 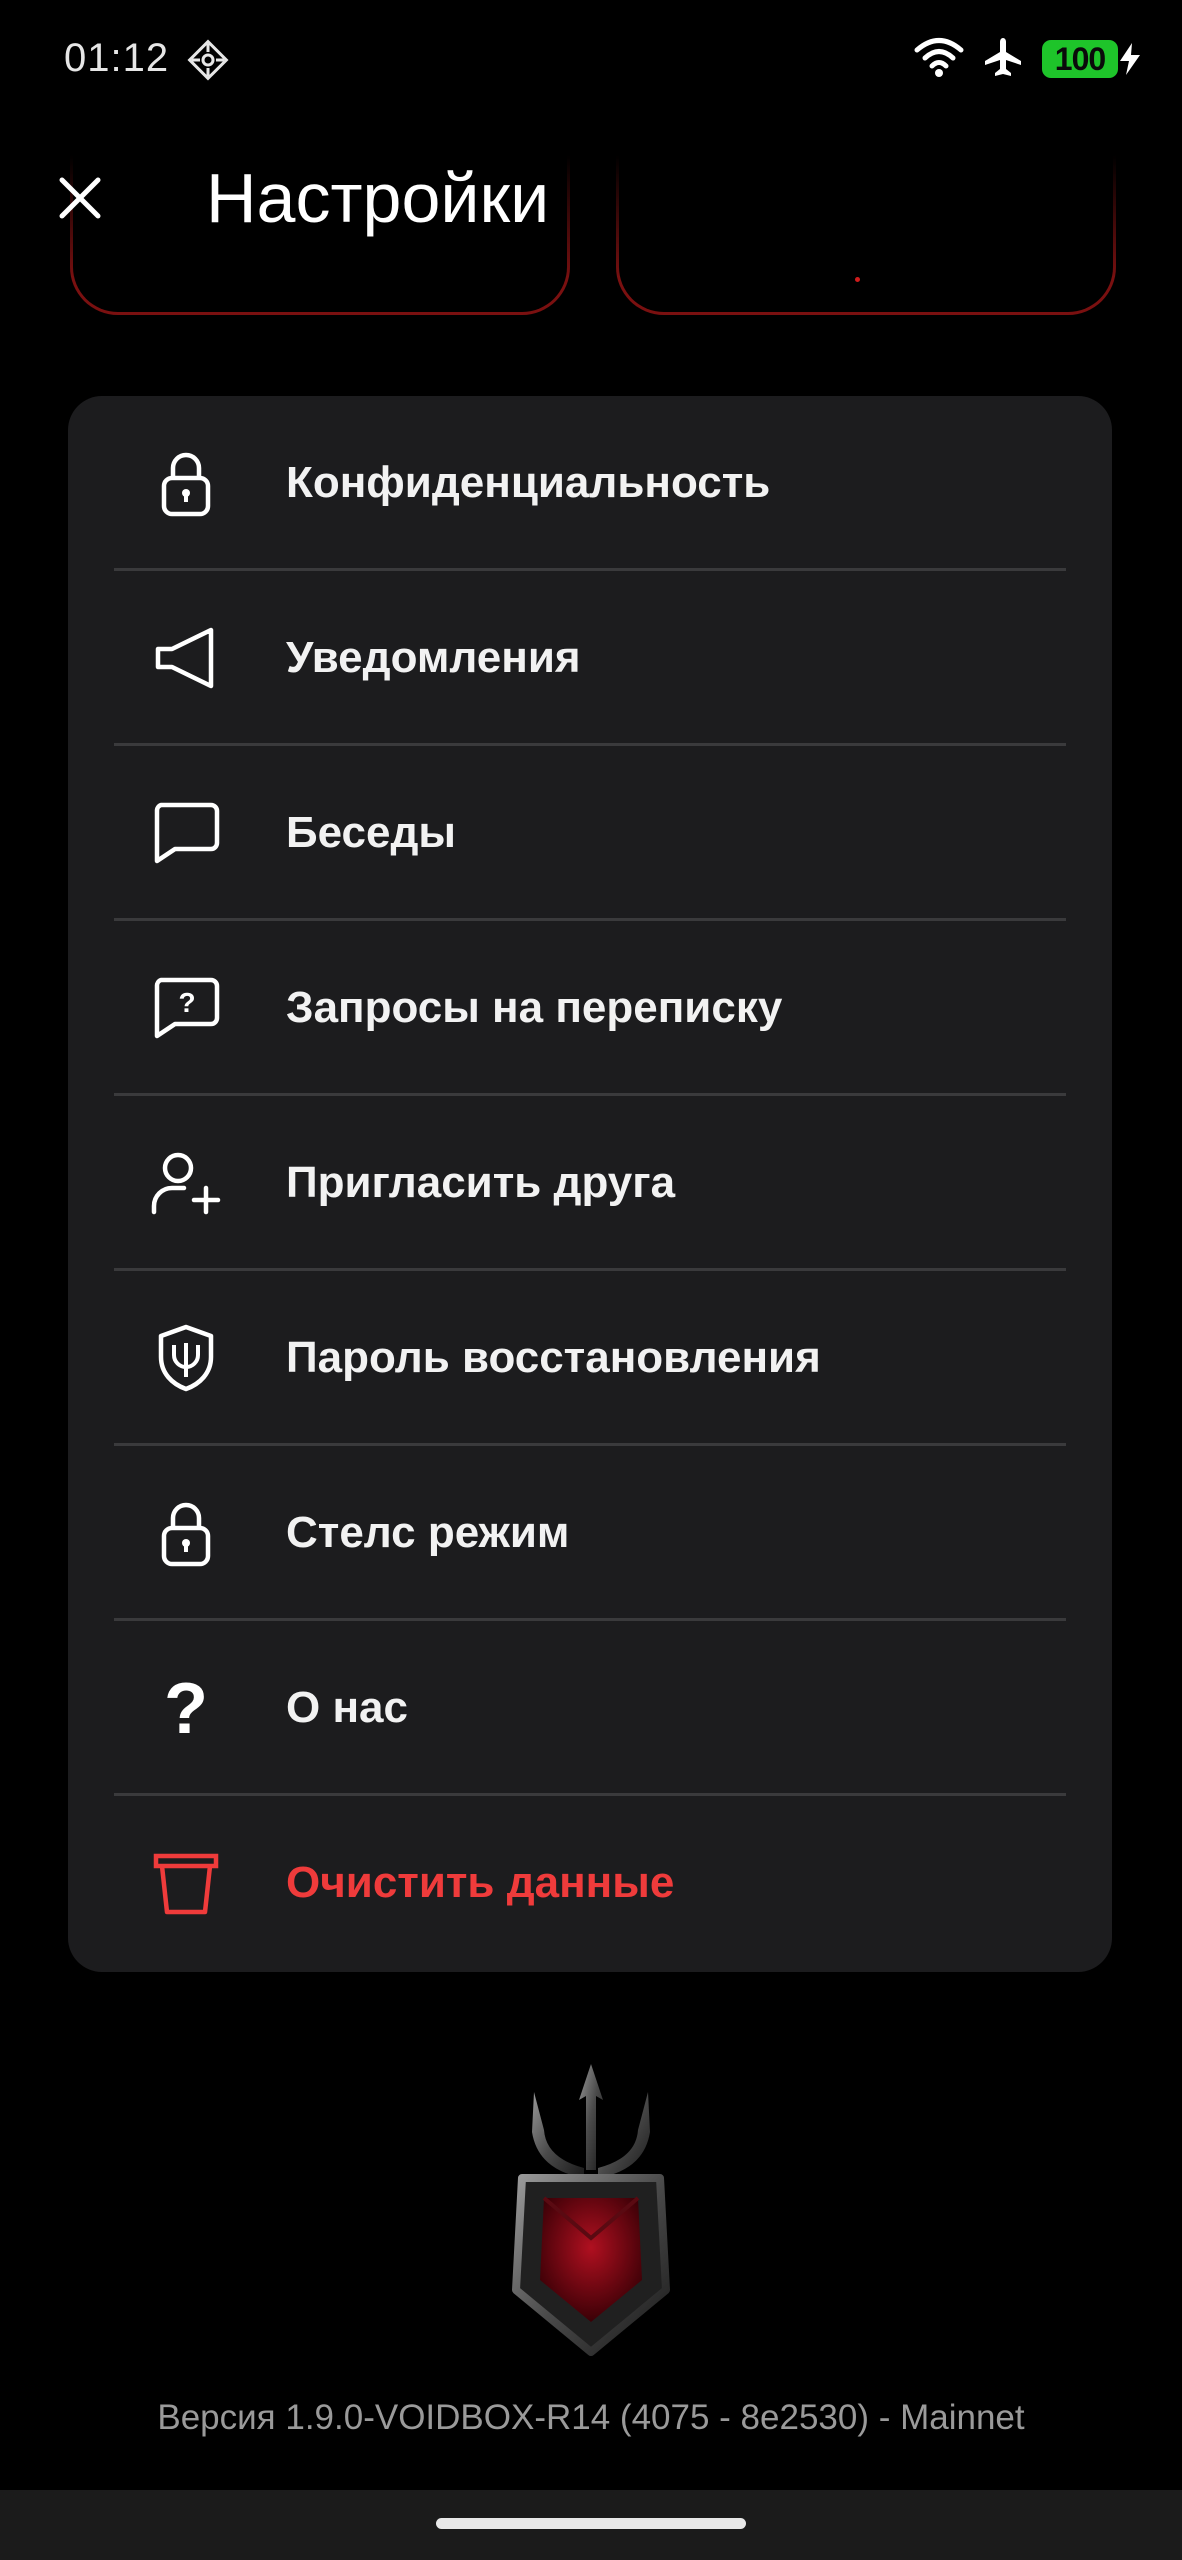 What do you see at coordinates (1003, 59) in the screenshot?
I see `airplane-icon` at bounding box center [1003, 59].